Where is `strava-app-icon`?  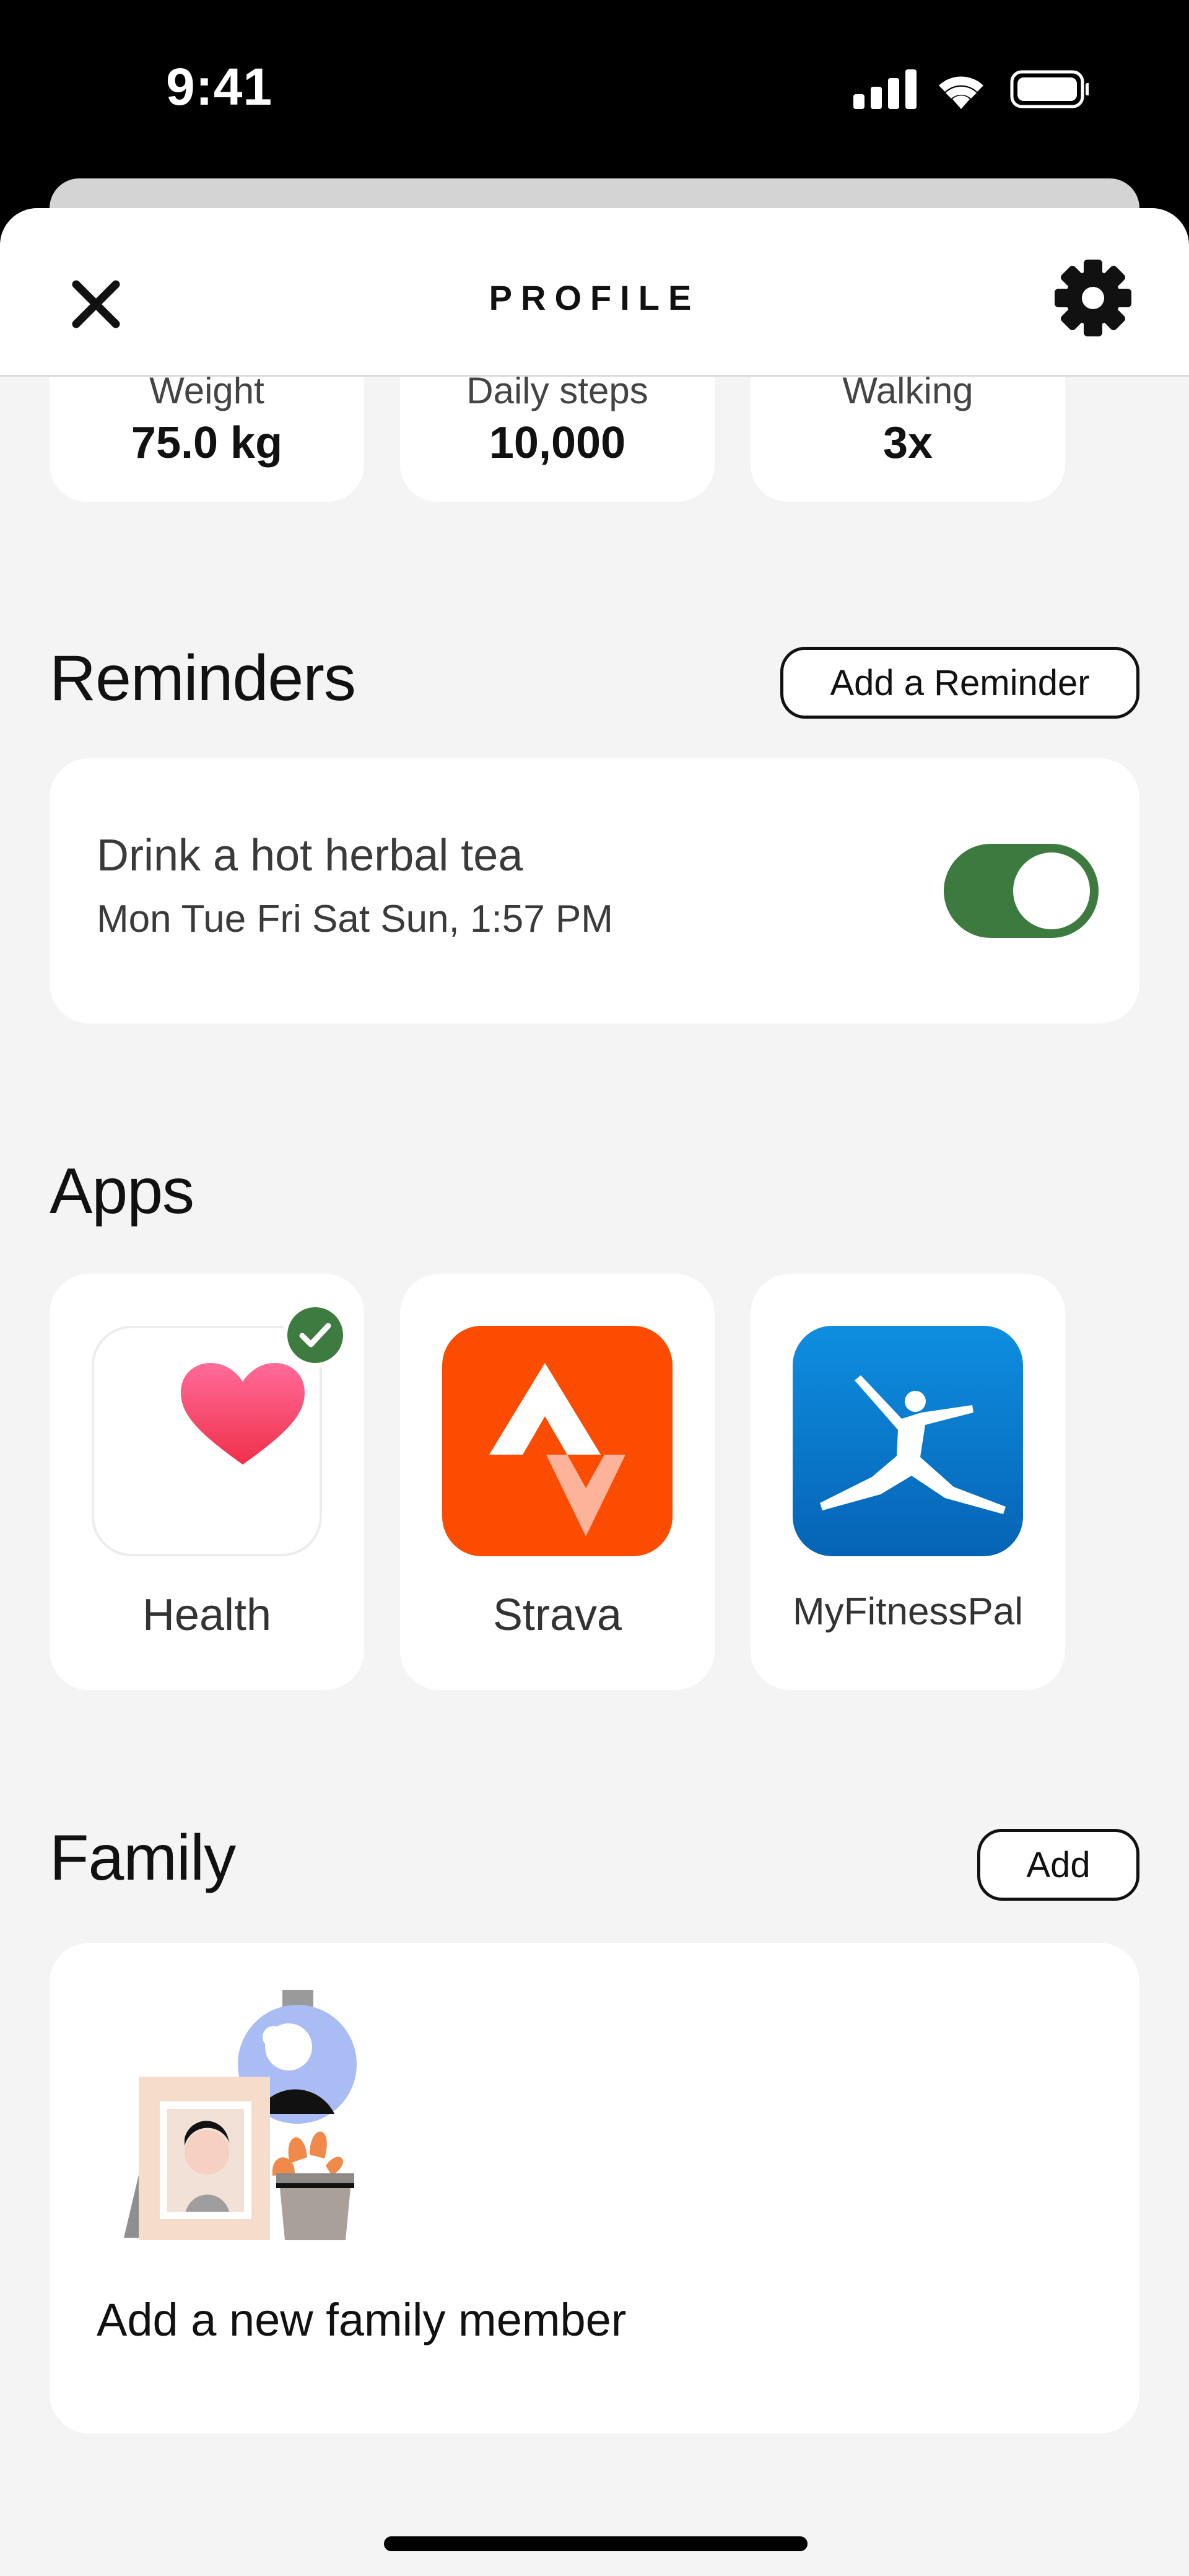 strava-app-icon is located at coordinates (557, 1441).